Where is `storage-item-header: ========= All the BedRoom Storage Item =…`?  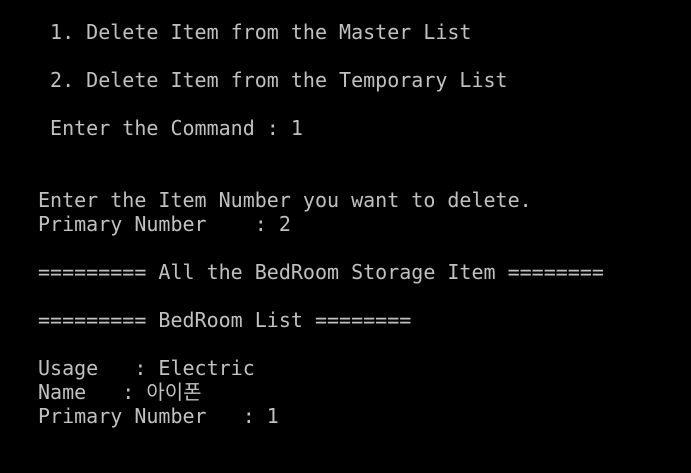
storage-item-header: ========= All the BedRoom Storage Item =… is located at coordinates (321, 272).